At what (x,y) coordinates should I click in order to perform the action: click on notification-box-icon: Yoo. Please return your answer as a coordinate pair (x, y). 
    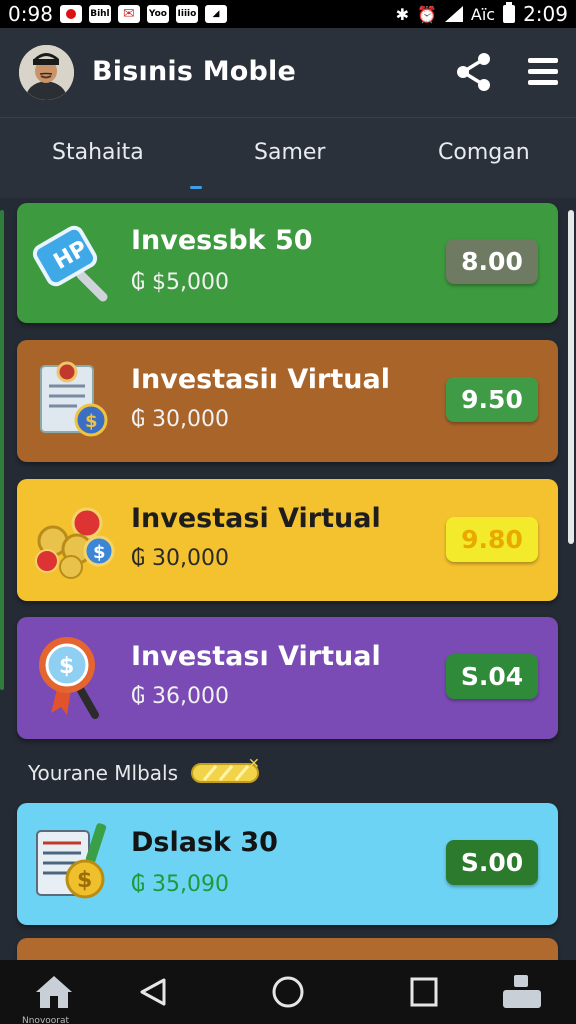
    Looking at the image, I should click on (157, 14).